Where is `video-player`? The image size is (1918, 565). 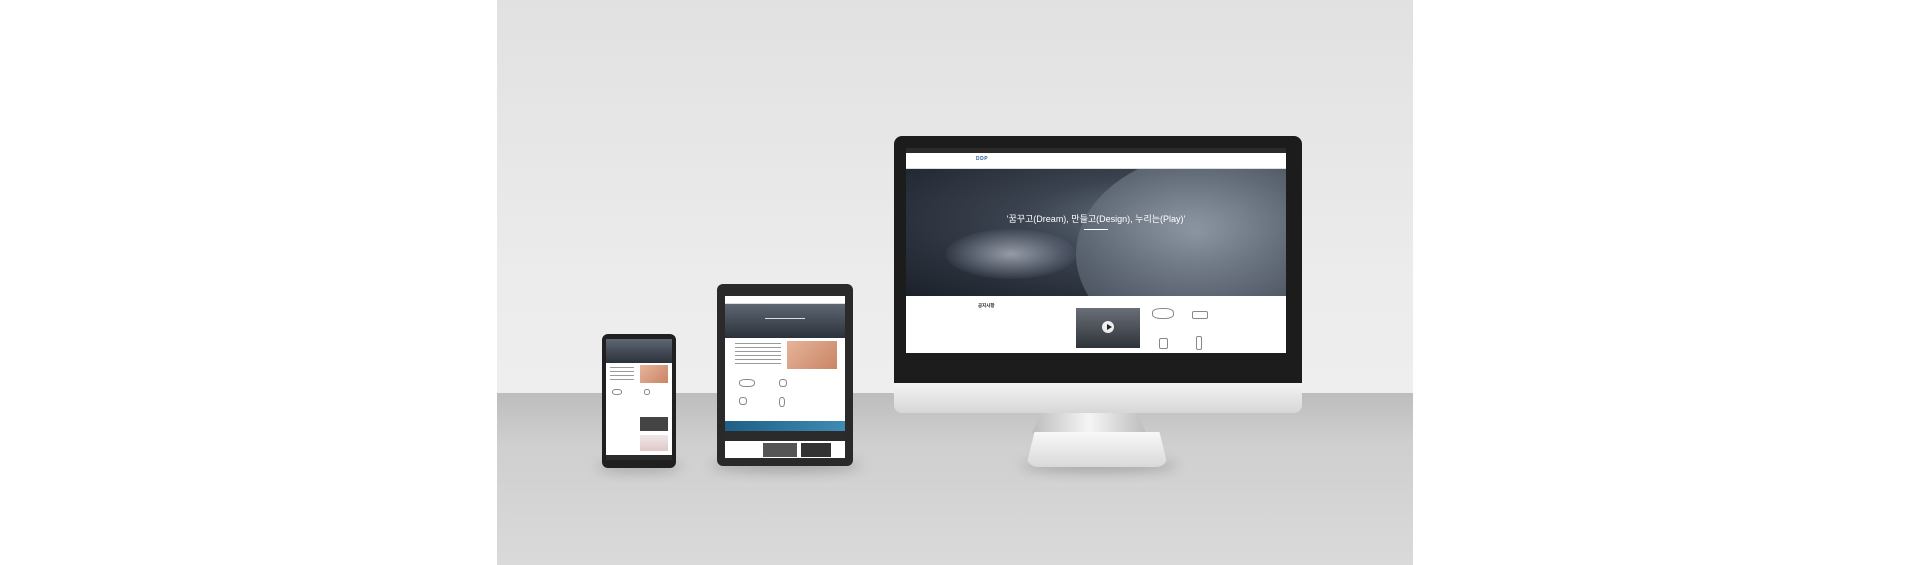 video-player is located at coordinates (1108, 328).